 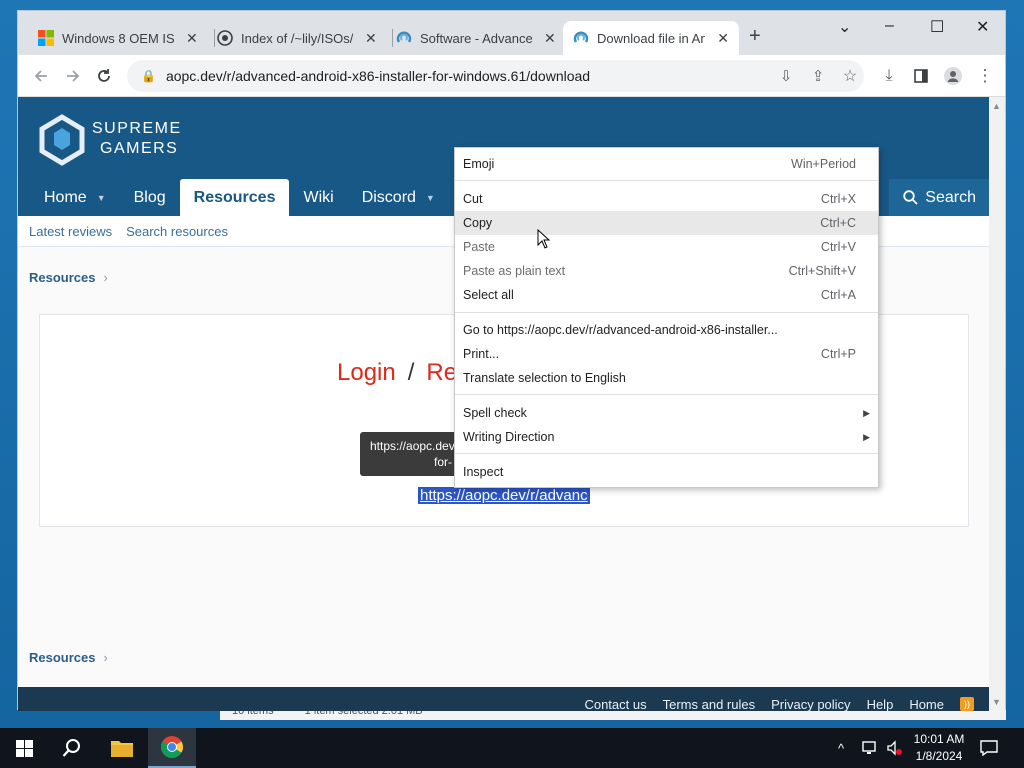 I want to click on arrow-right-icon, so click(x=73, y=76).